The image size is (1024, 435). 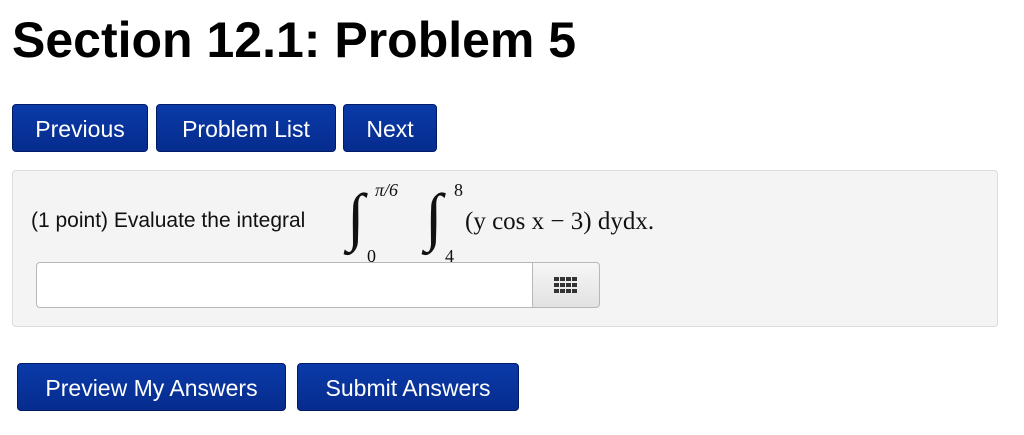 I want to click on keypad-grid-icon, so click(x=565, y=285).